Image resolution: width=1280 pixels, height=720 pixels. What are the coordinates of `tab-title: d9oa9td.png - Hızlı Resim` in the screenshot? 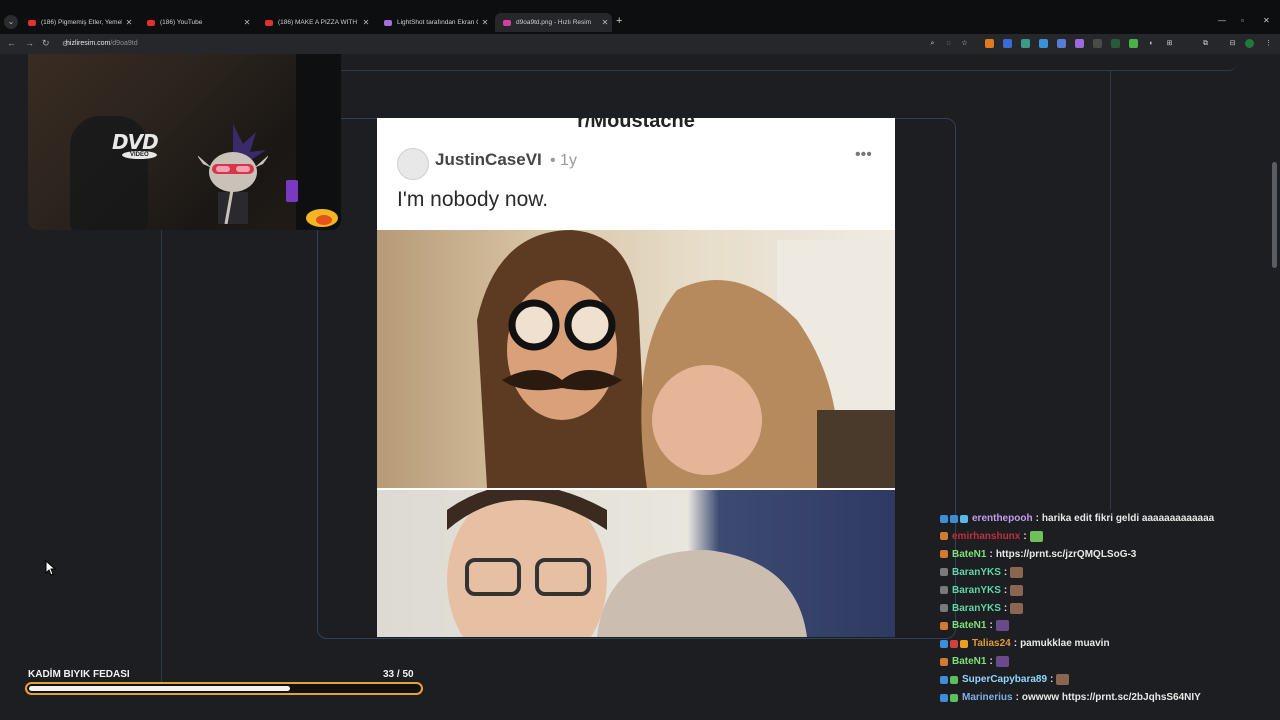 It's located at (554, 22).